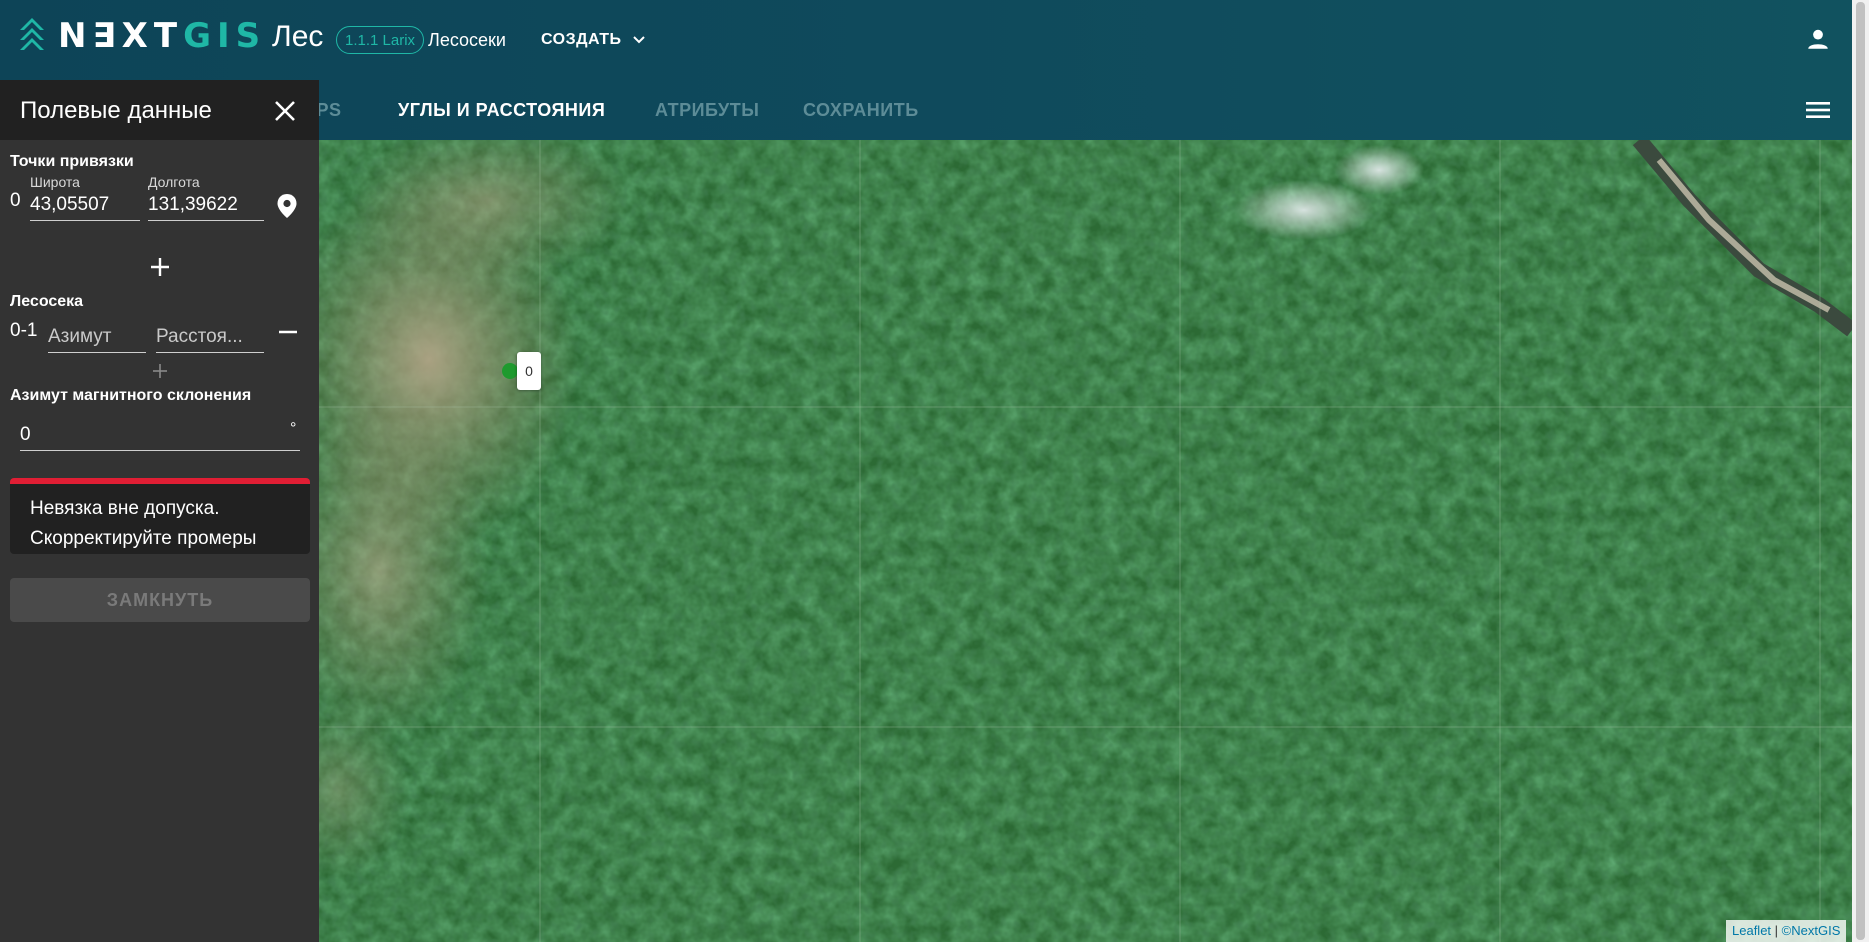 Image resolution: width=1869 pixels, height=942 pixels. Describe the element at coordinates (861, 110) in the screenshot. I see `tab-save: СОХРАНИТЬ` at that location.